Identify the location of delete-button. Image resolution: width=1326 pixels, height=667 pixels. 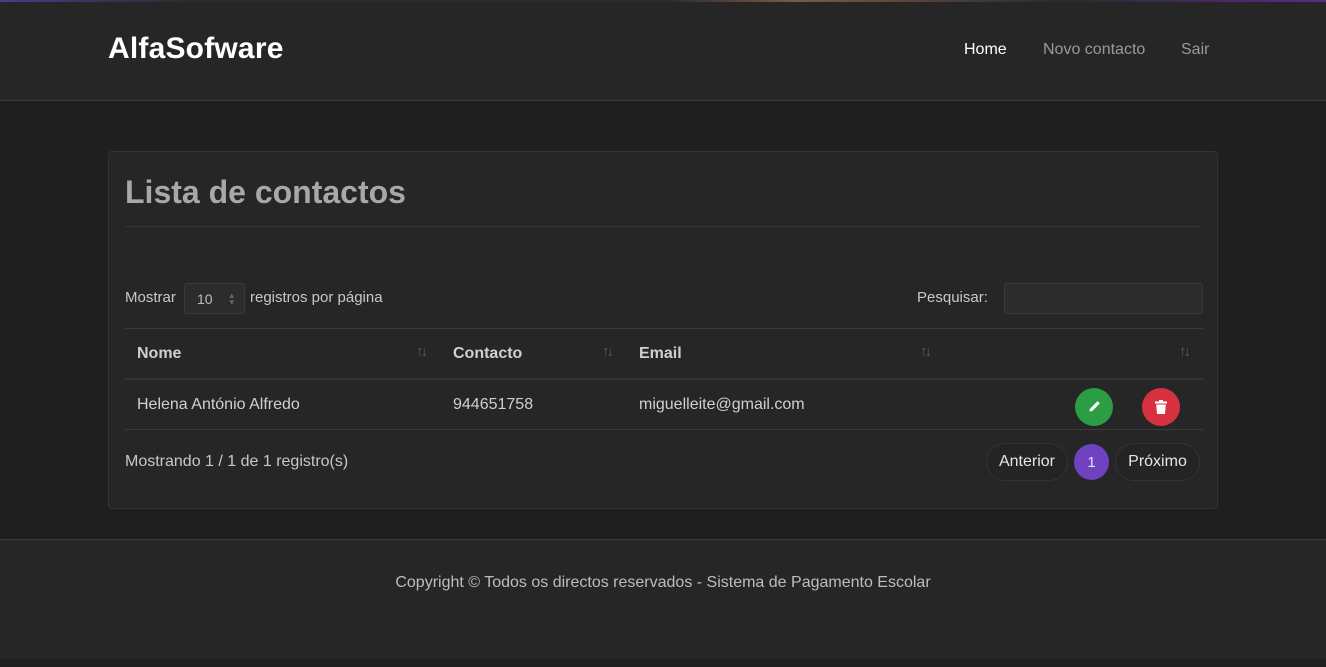
(1161, 407).